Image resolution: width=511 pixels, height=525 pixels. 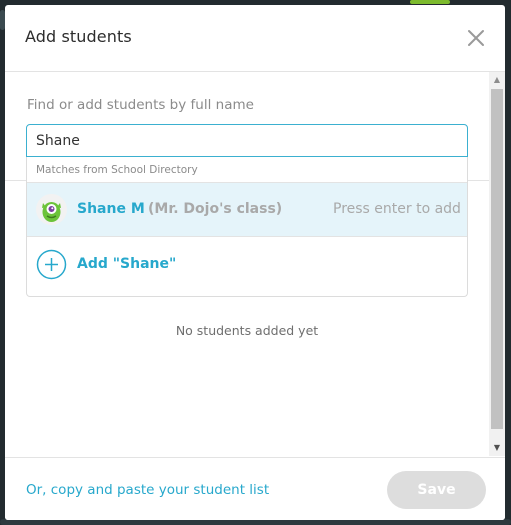 I want to click on student-search-input, so click(x=247, y=140).